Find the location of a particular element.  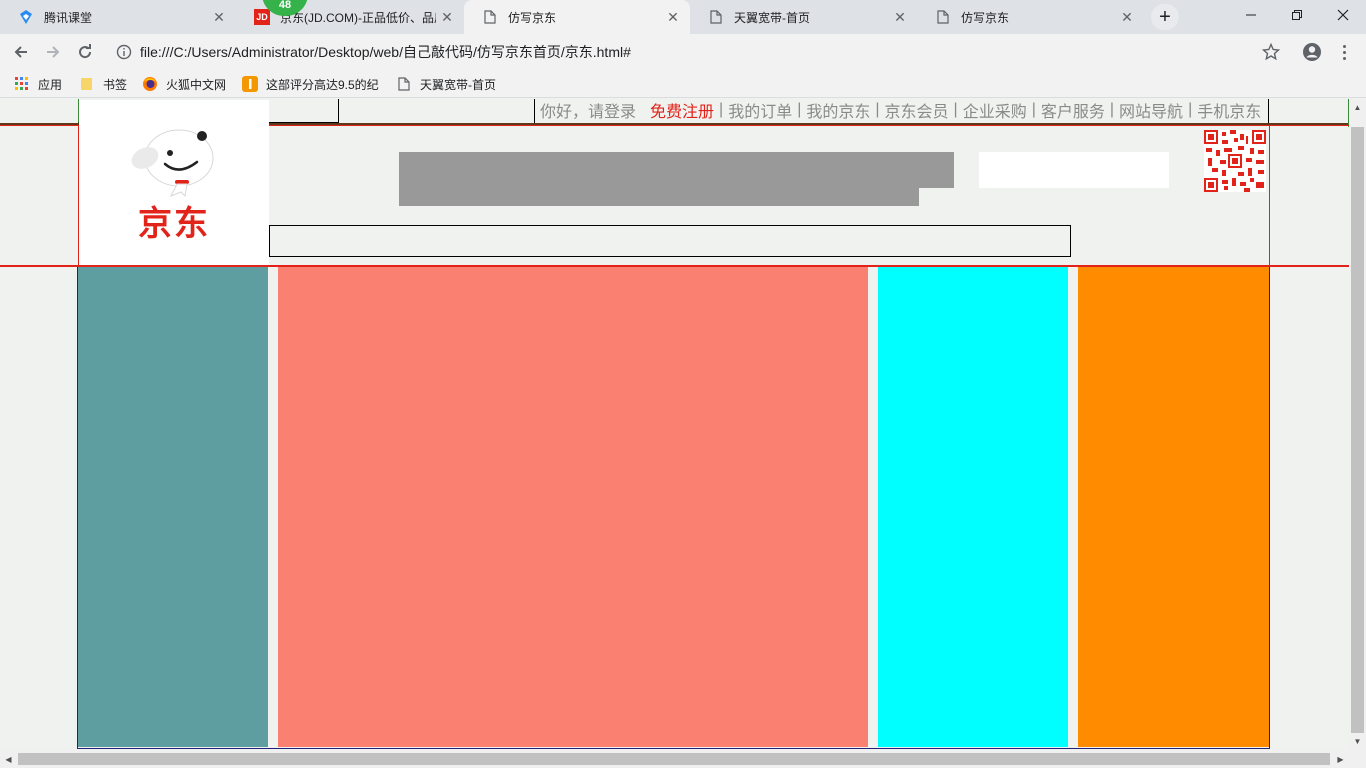

search-box is located at coordinates (676, 170).